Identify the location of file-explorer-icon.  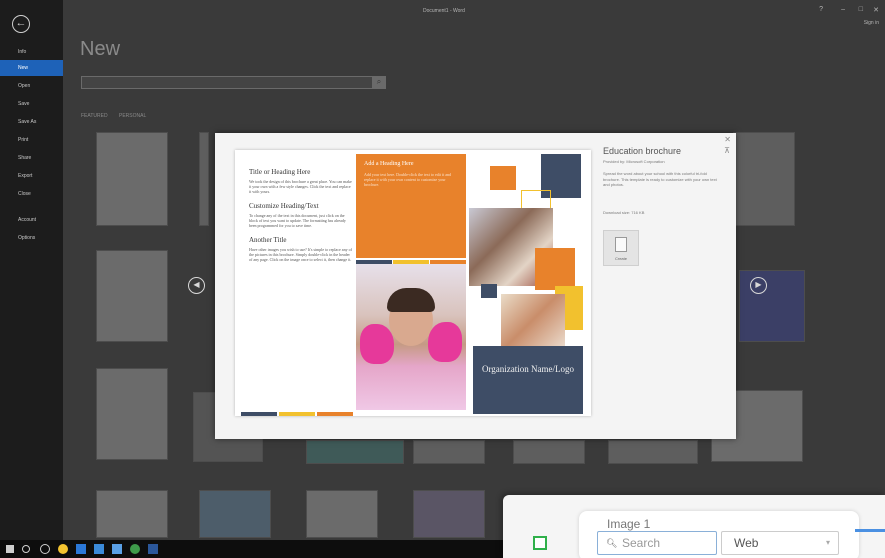
(81, 549).